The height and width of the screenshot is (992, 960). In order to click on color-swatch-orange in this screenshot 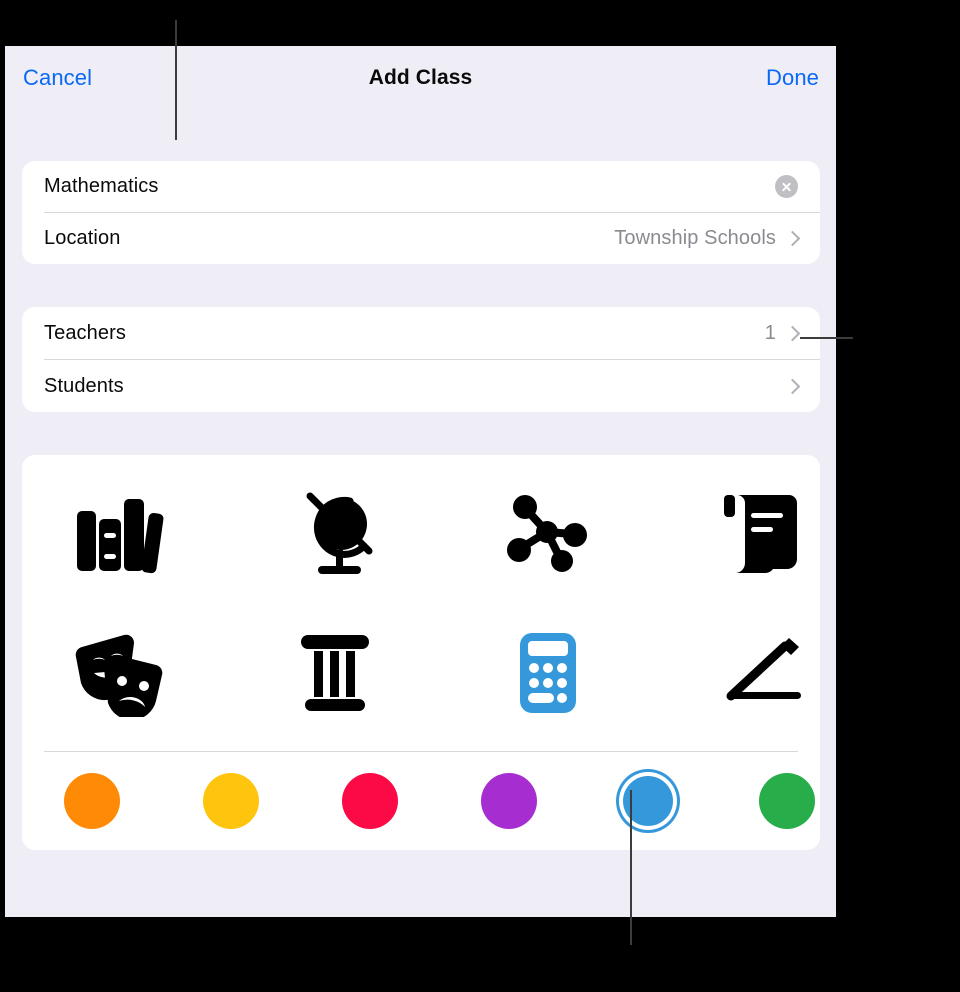, I will do `click(92, 801)`.